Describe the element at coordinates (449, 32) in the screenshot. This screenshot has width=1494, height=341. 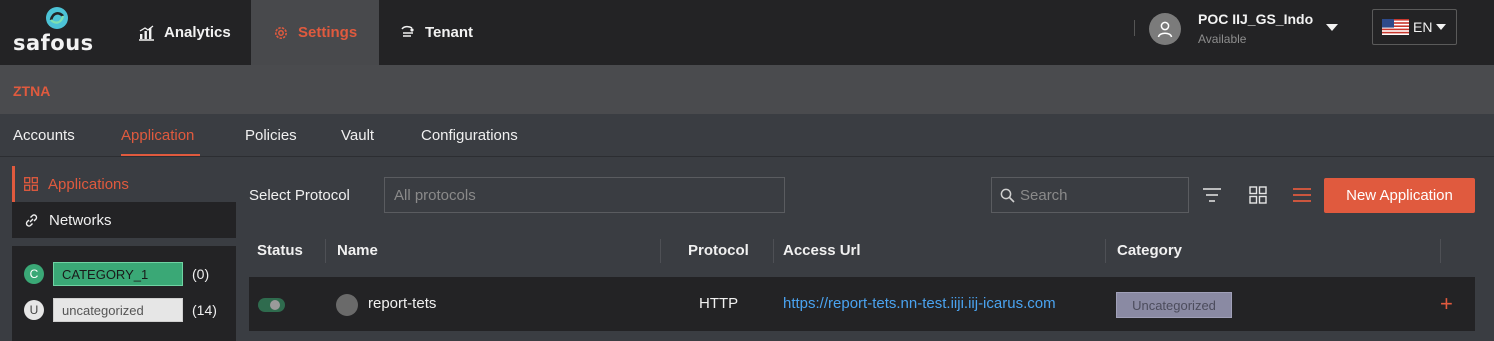
I see `nav-tenant-label: Tenant` at that location.